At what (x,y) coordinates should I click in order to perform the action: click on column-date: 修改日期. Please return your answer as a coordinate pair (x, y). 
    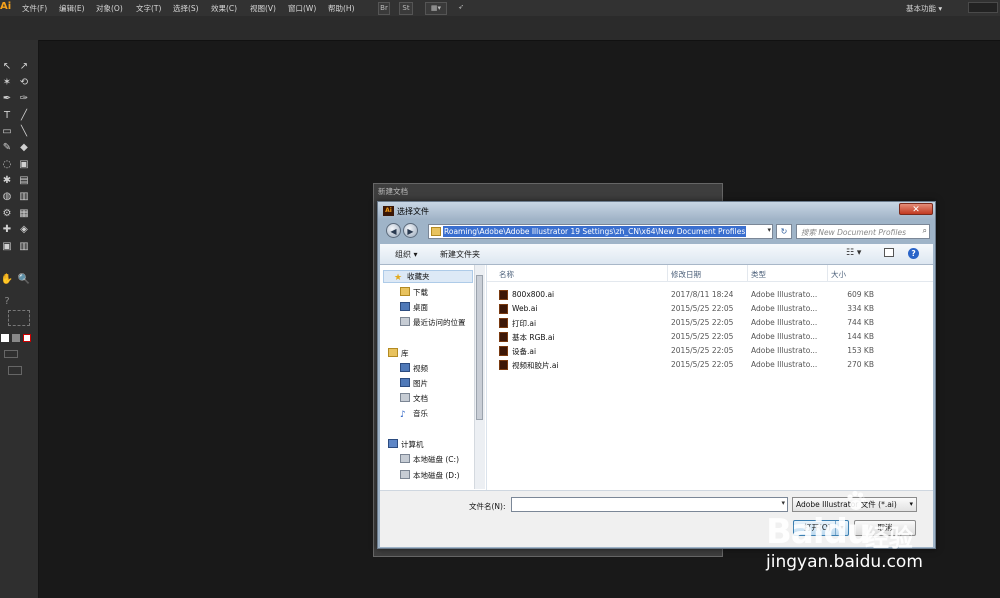
    Looking at the image, I should click on (686, 274).